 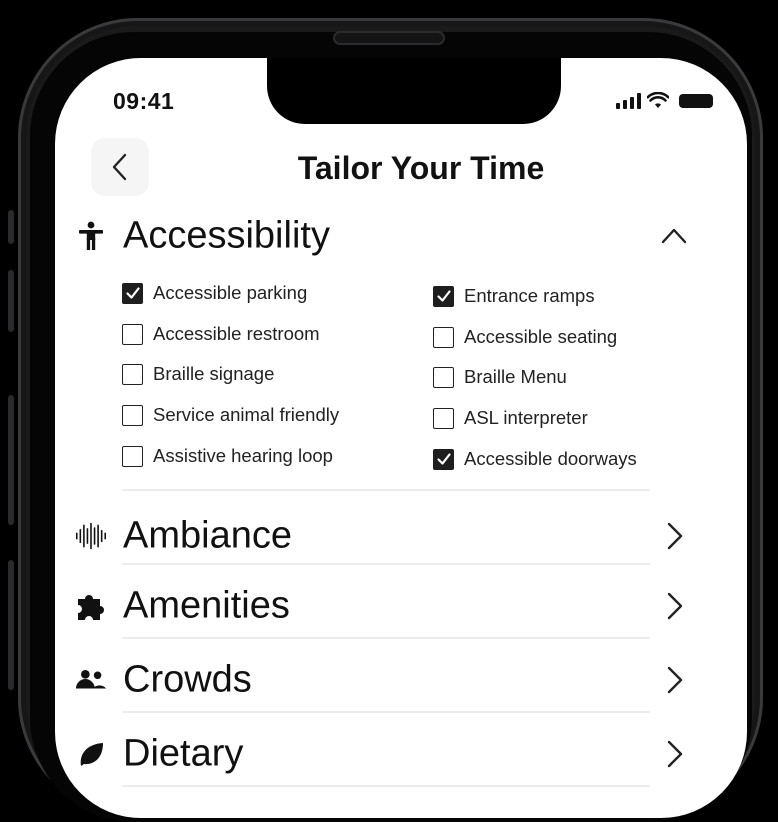 I want to click on wifi-icon, so click(x=658, y=100).